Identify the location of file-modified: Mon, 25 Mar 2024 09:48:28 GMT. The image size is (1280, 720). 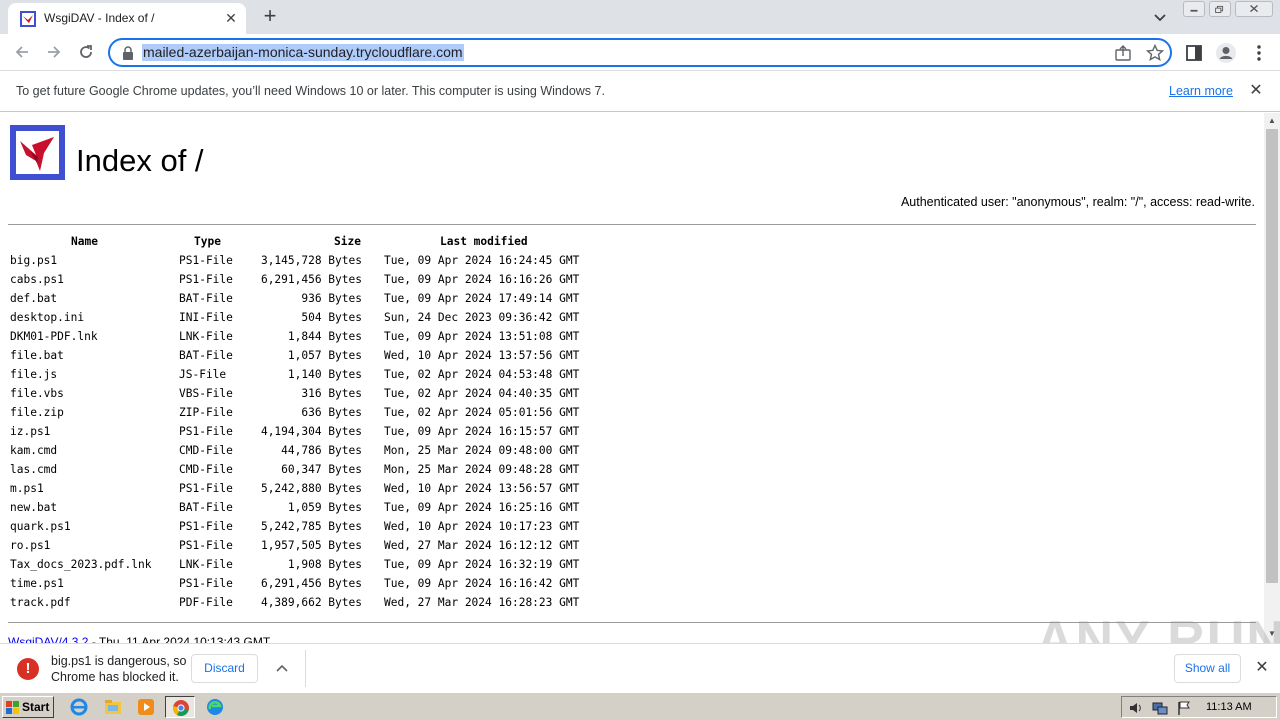
(482, 469).